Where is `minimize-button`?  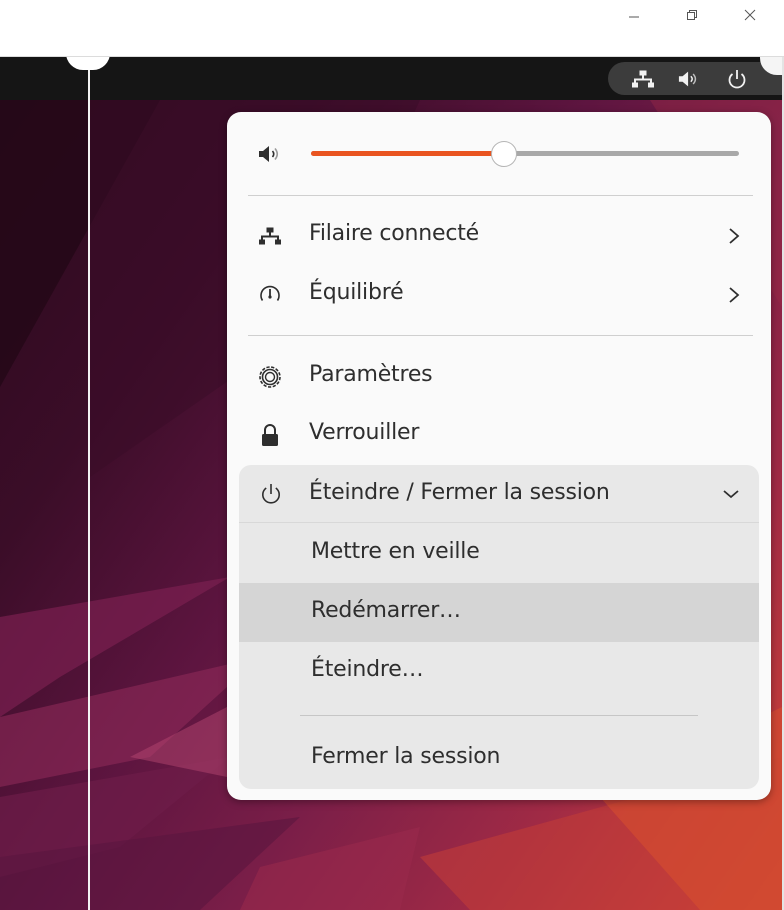 minimize-button is located at coordinates (634, 15).